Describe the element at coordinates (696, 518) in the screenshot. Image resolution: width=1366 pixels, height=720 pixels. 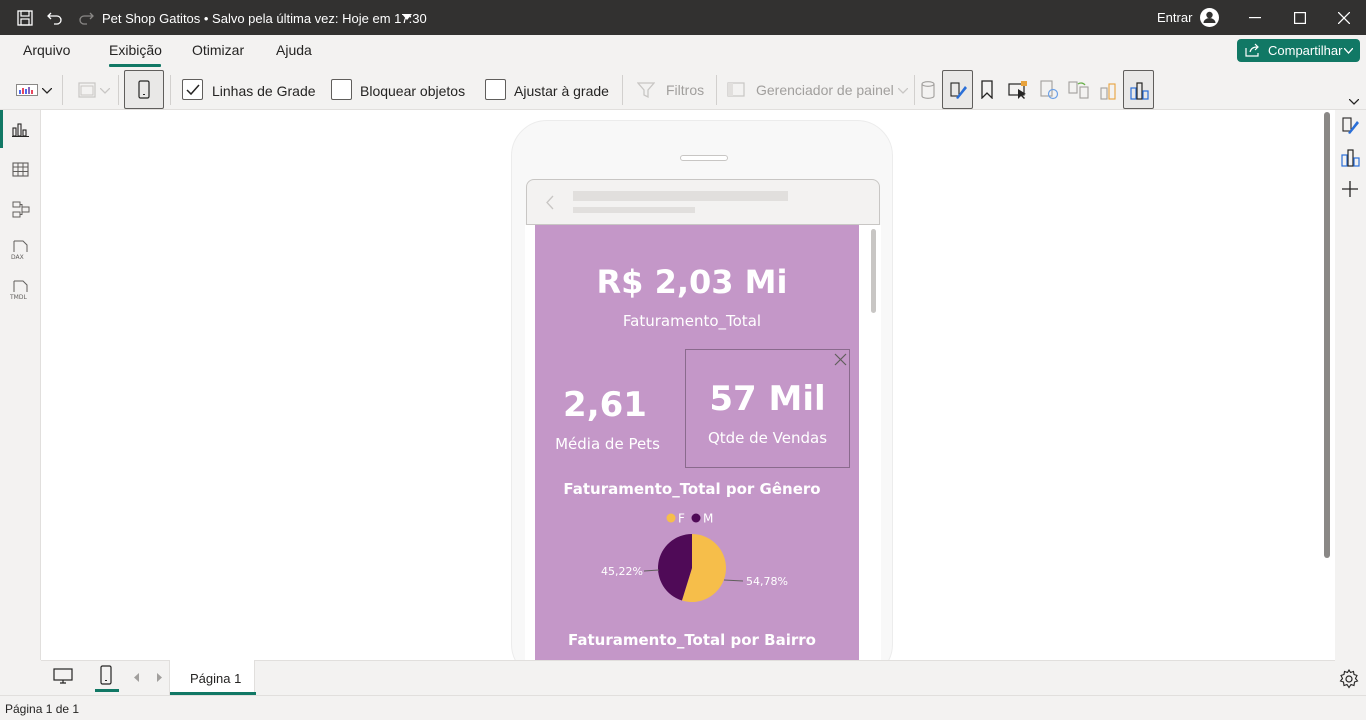
I see `legend-marker-m` at that location.